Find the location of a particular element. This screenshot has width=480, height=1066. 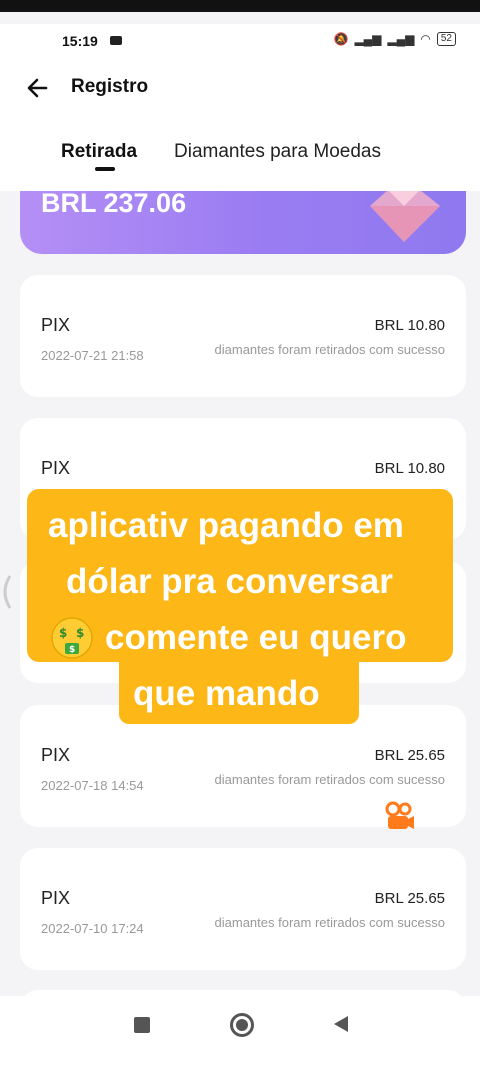

arrow-left-icon is located at coordinates (38, 88).